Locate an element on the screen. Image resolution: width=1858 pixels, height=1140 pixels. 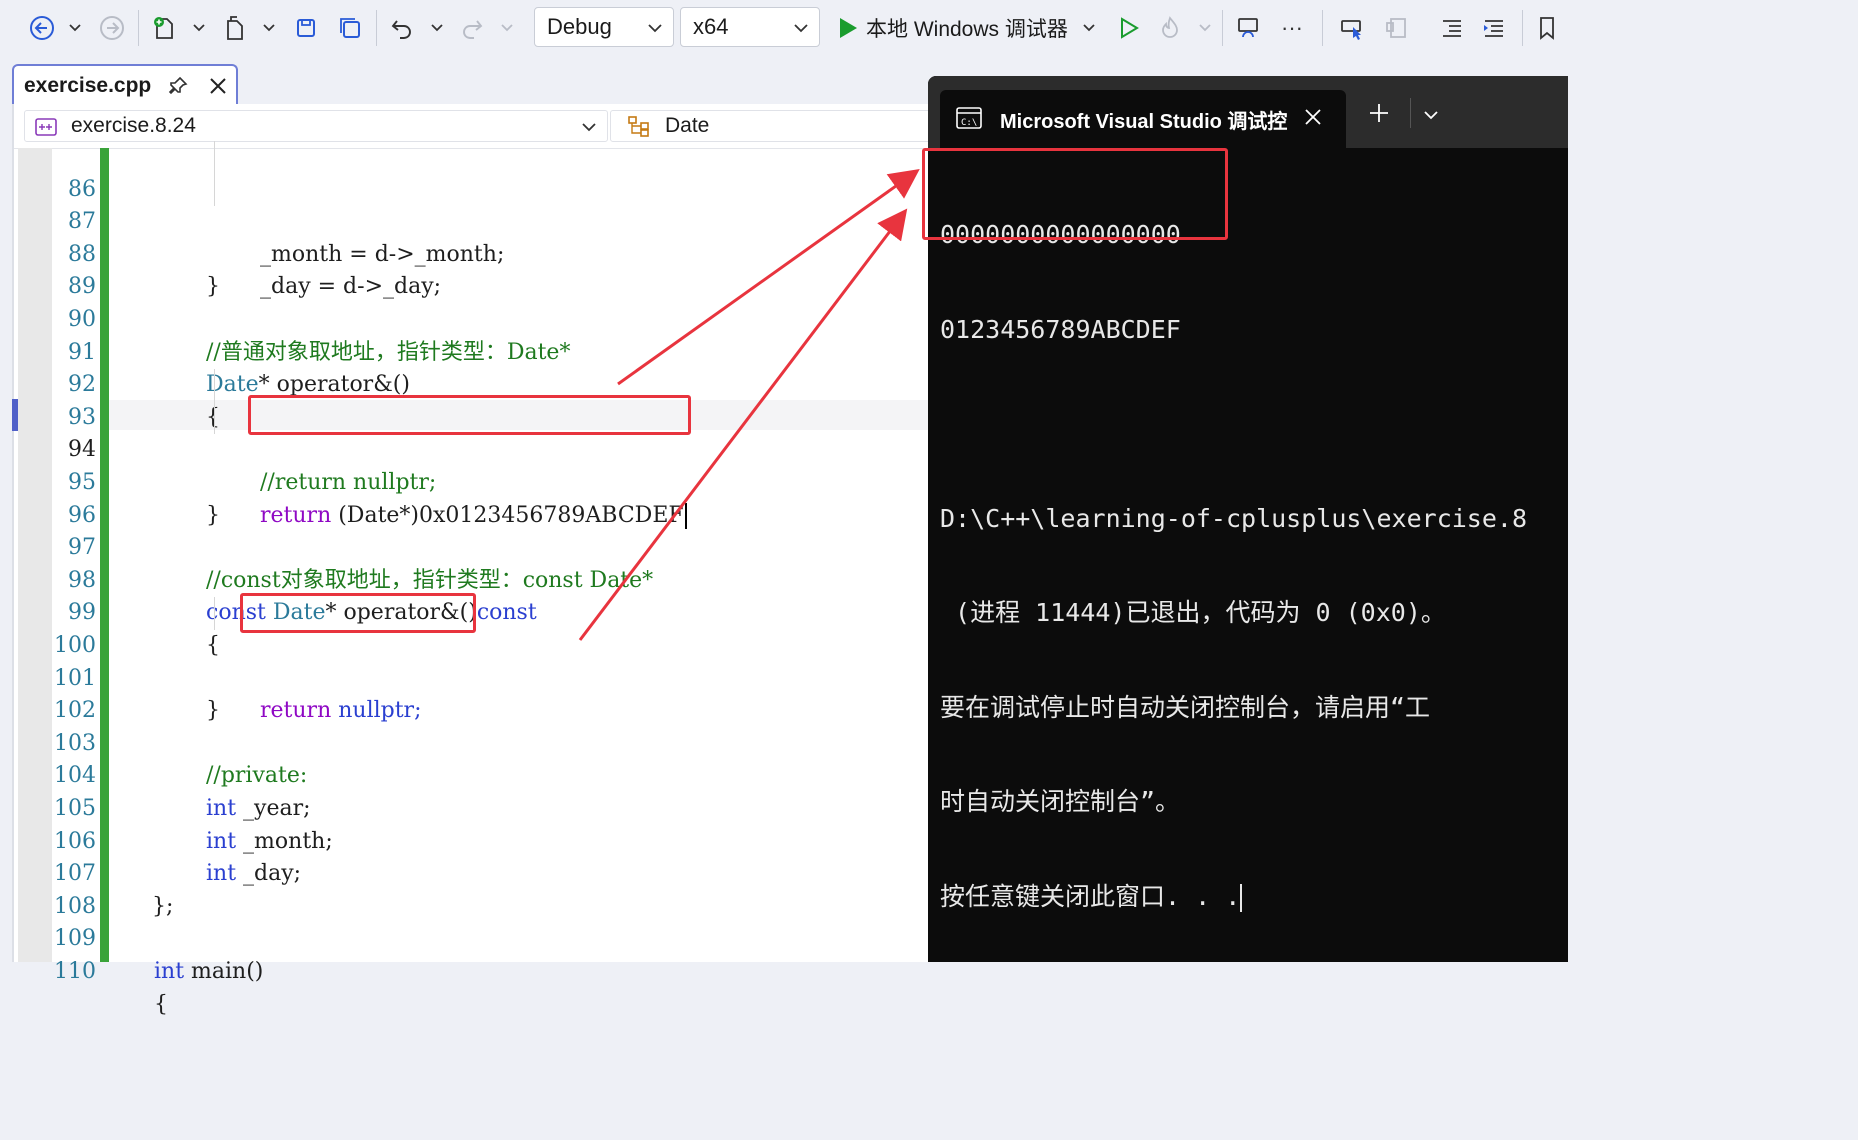
code-line: 99 { is located at coordinates (473, 611).